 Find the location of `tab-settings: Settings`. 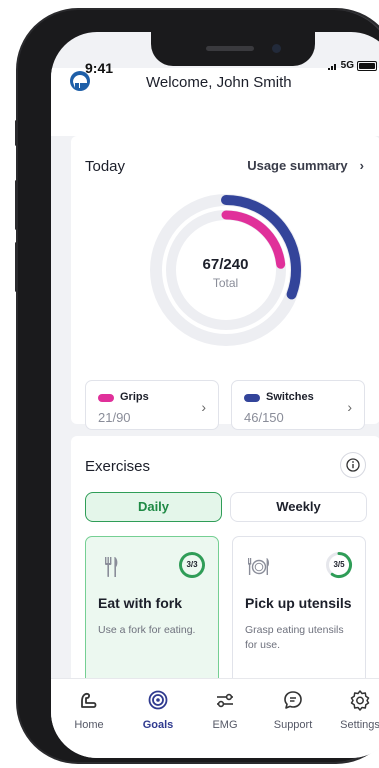

tab-settings: Settings is located at coordinates (354, 710).